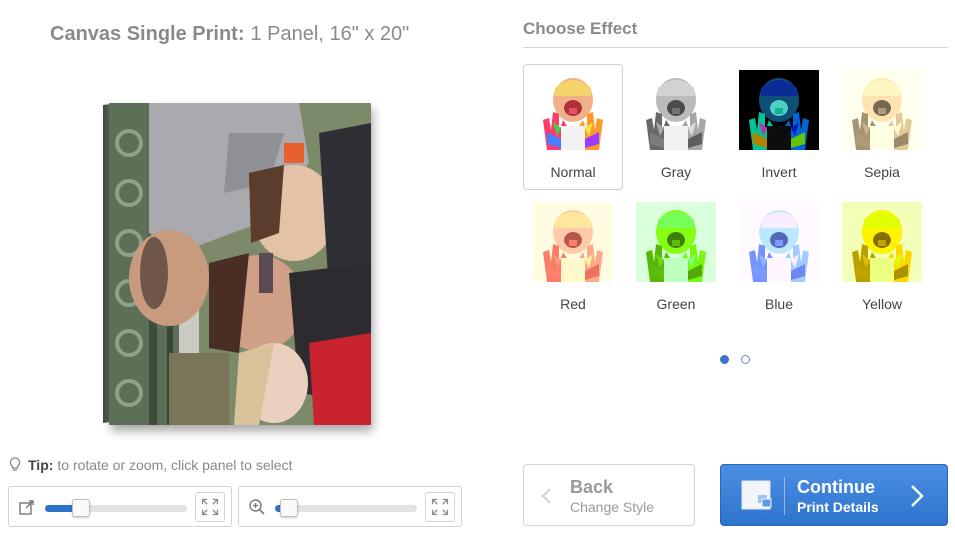  I want to click on product-size: 1 Panel, 16" x 20", so click(330, 34).